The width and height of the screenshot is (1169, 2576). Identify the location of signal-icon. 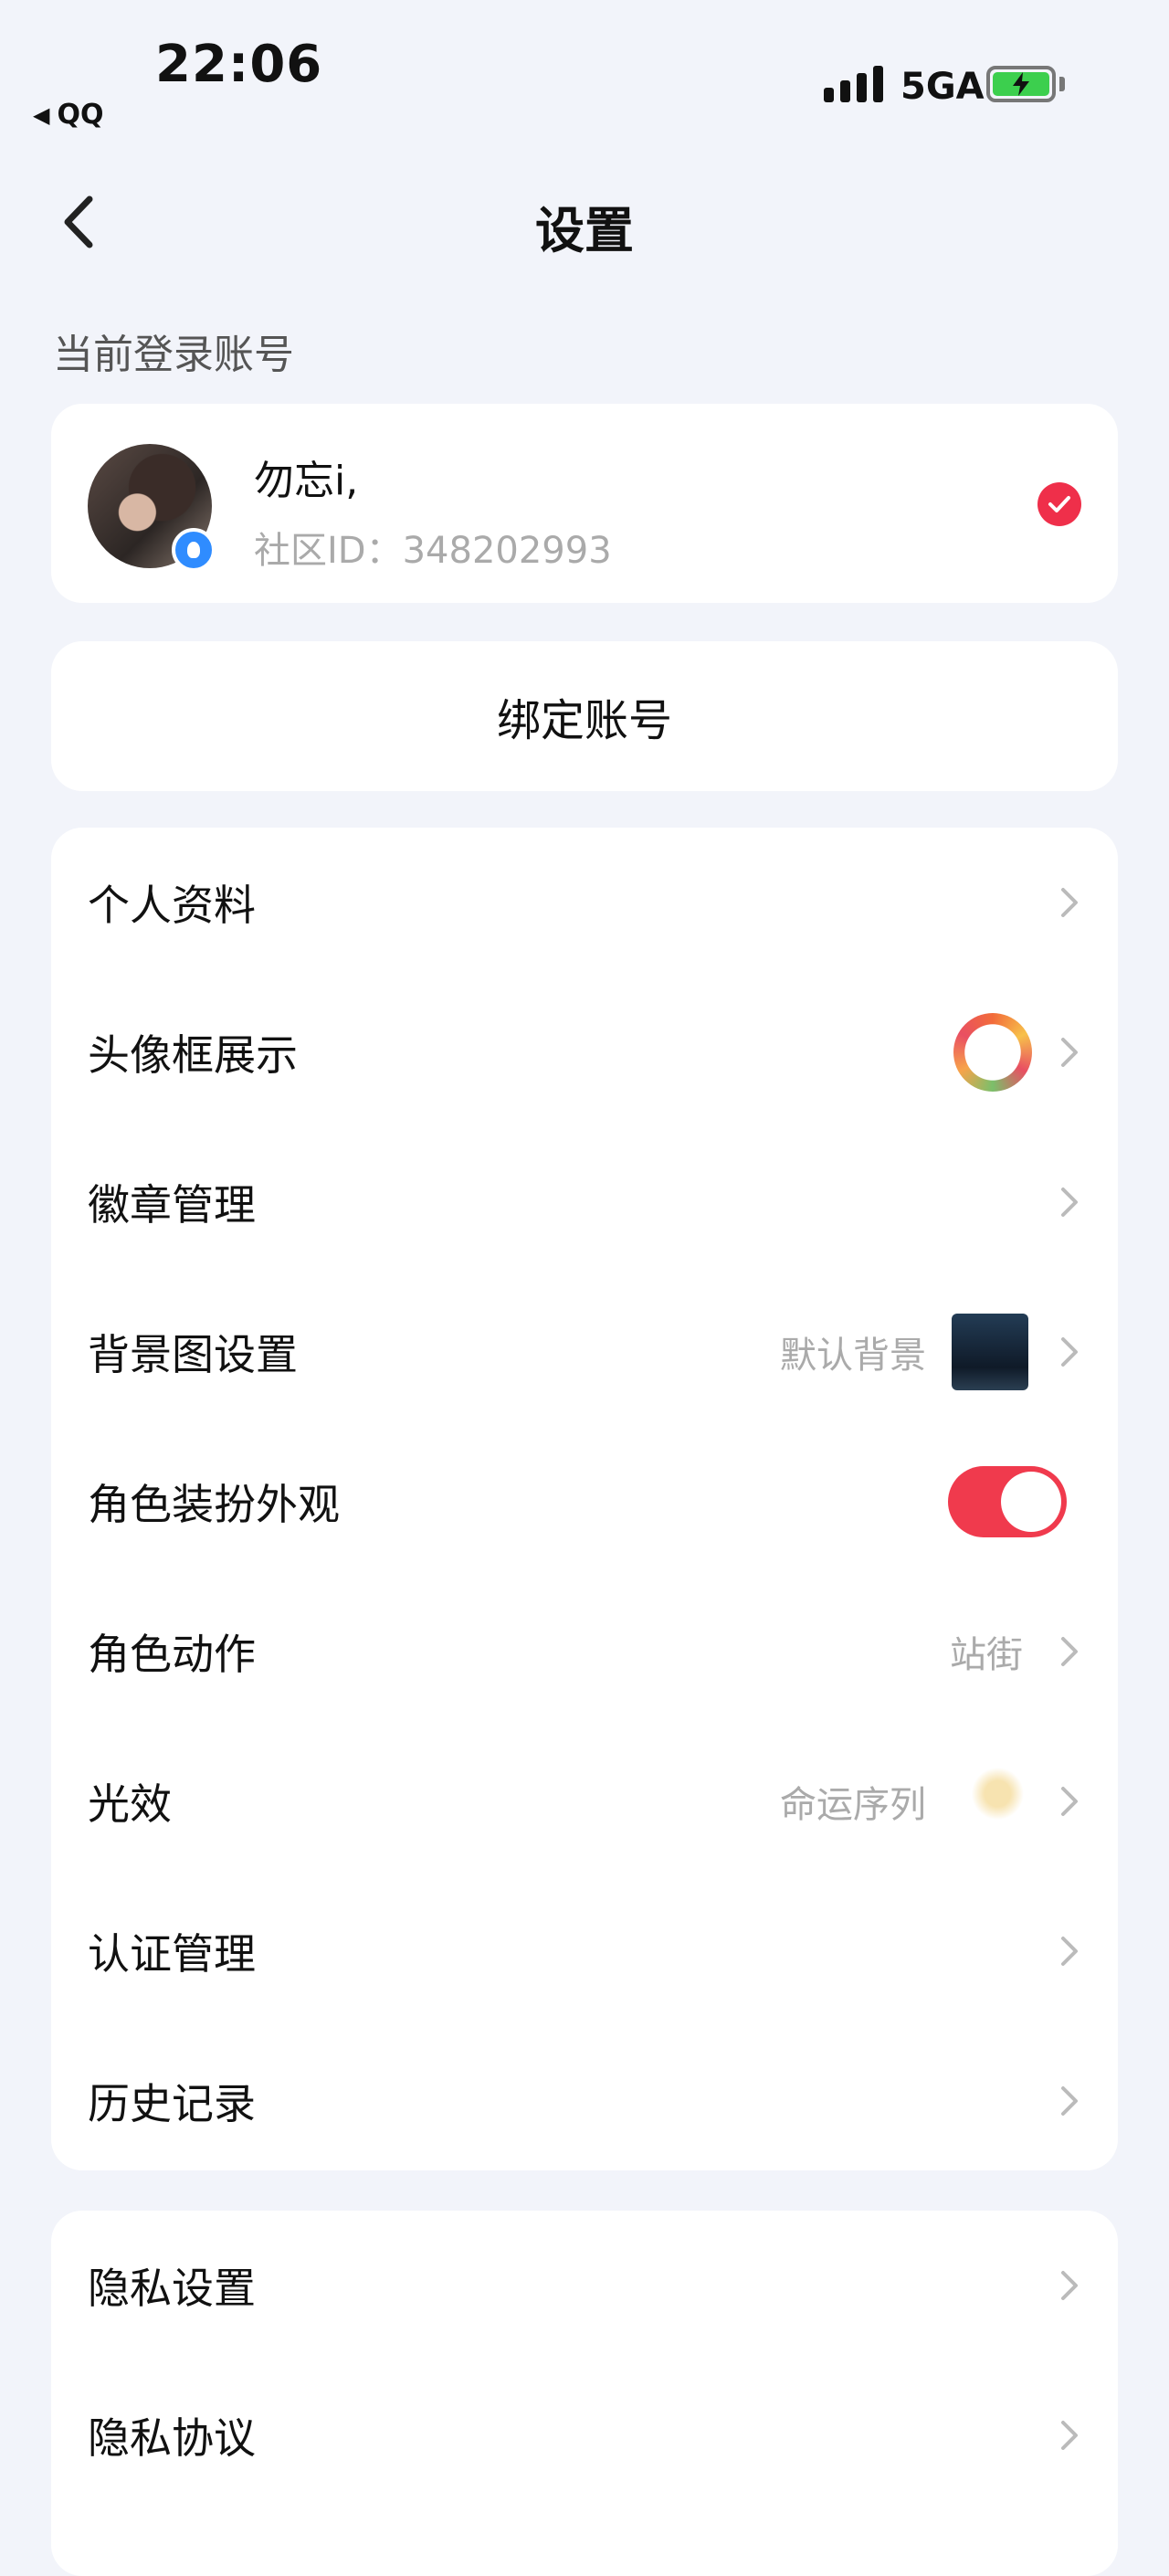
(853, 83).